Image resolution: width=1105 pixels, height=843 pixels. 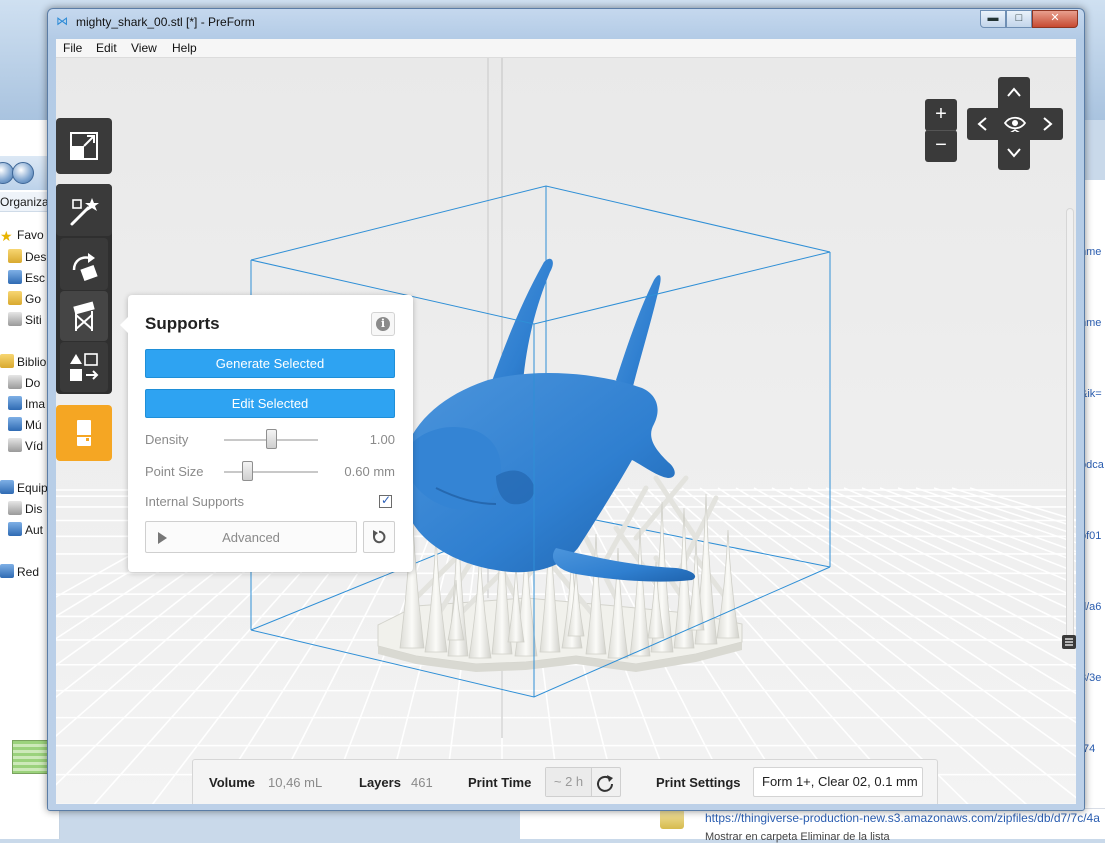 What do you see at coordinates (270, 403) in the screenshot?
I see `edit-selected-button: Edit Selected` at bounding box center [270, 403].